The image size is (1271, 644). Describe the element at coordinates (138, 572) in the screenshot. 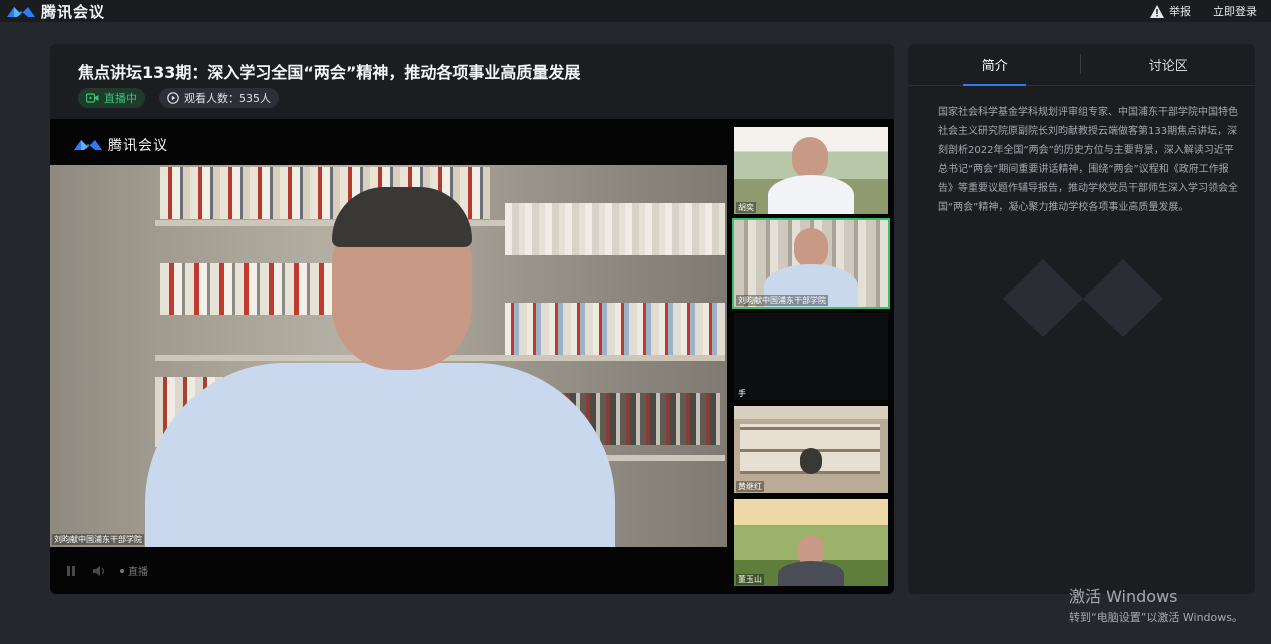

I see `live-indicator-label: 直播` at that location.